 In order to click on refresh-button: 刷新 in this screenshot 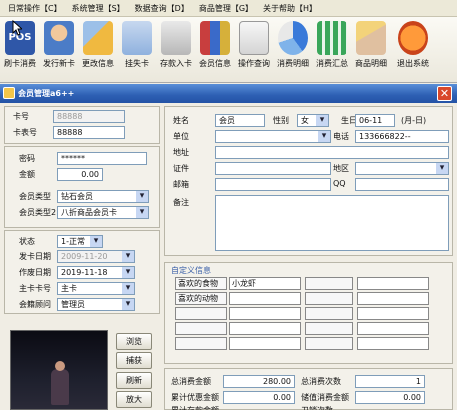, I will do `click(134, 380)`.